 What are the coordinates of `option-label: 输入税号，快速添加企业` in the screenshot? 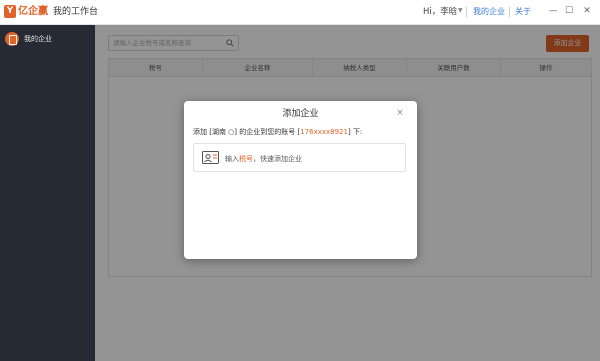 It's located at (263, 159).